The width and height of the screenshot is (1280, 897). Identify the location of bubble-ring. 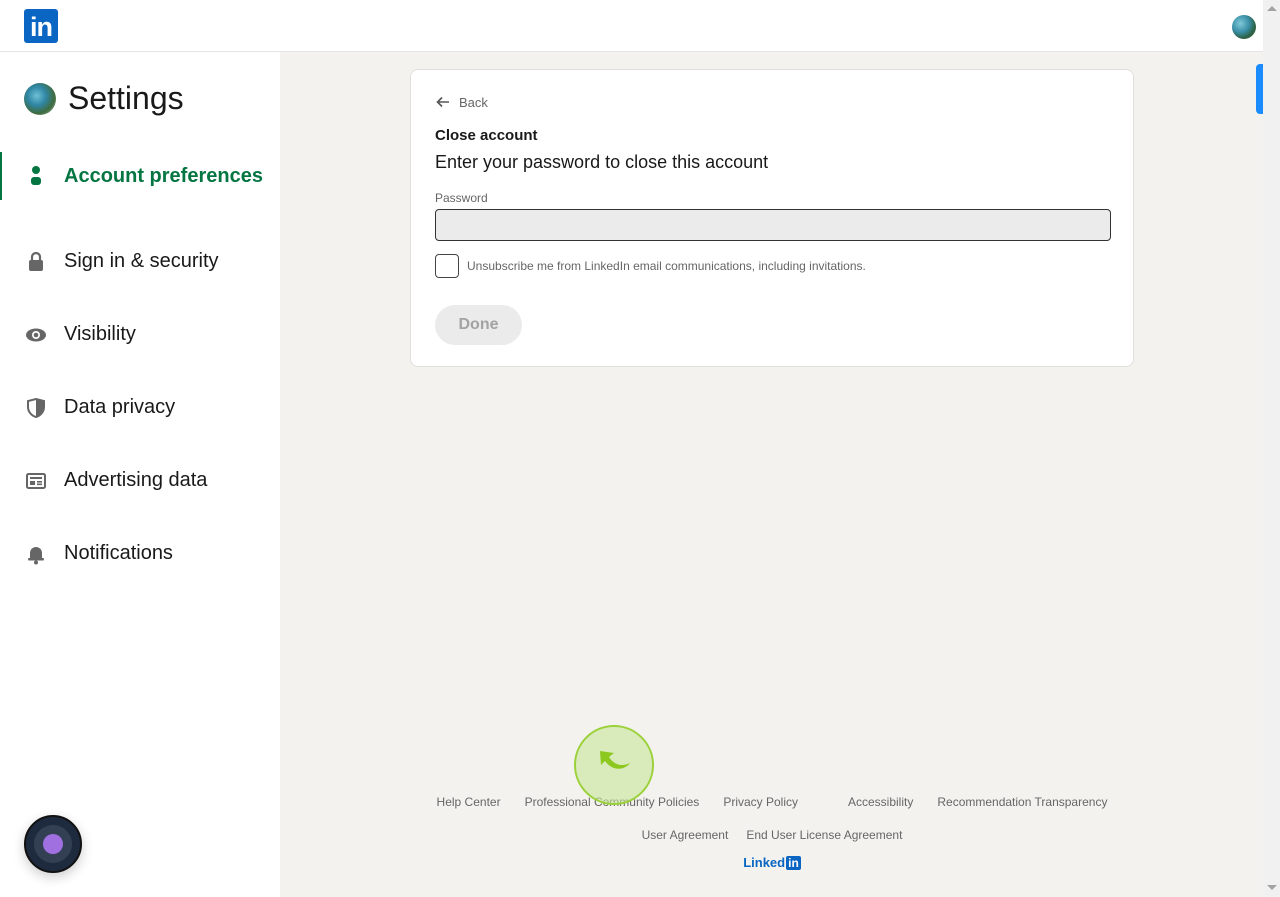
(53, 844).